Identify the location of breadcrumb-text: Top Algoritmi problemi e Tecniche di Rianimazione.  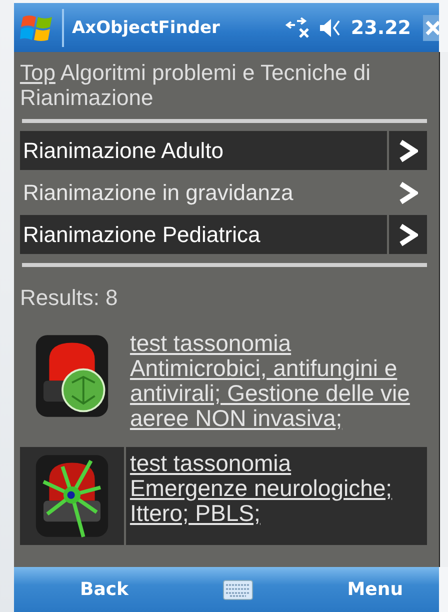
(196, 85).